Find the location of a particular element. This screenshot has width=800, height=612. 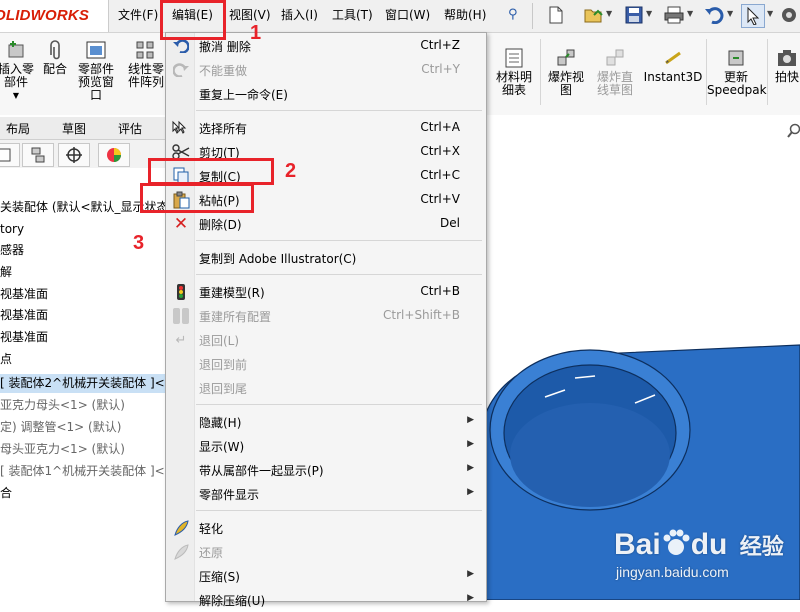

tree-item-acrylic-female-head: 亚克力母头<1> (默认) is located at coordinates (62, 405).